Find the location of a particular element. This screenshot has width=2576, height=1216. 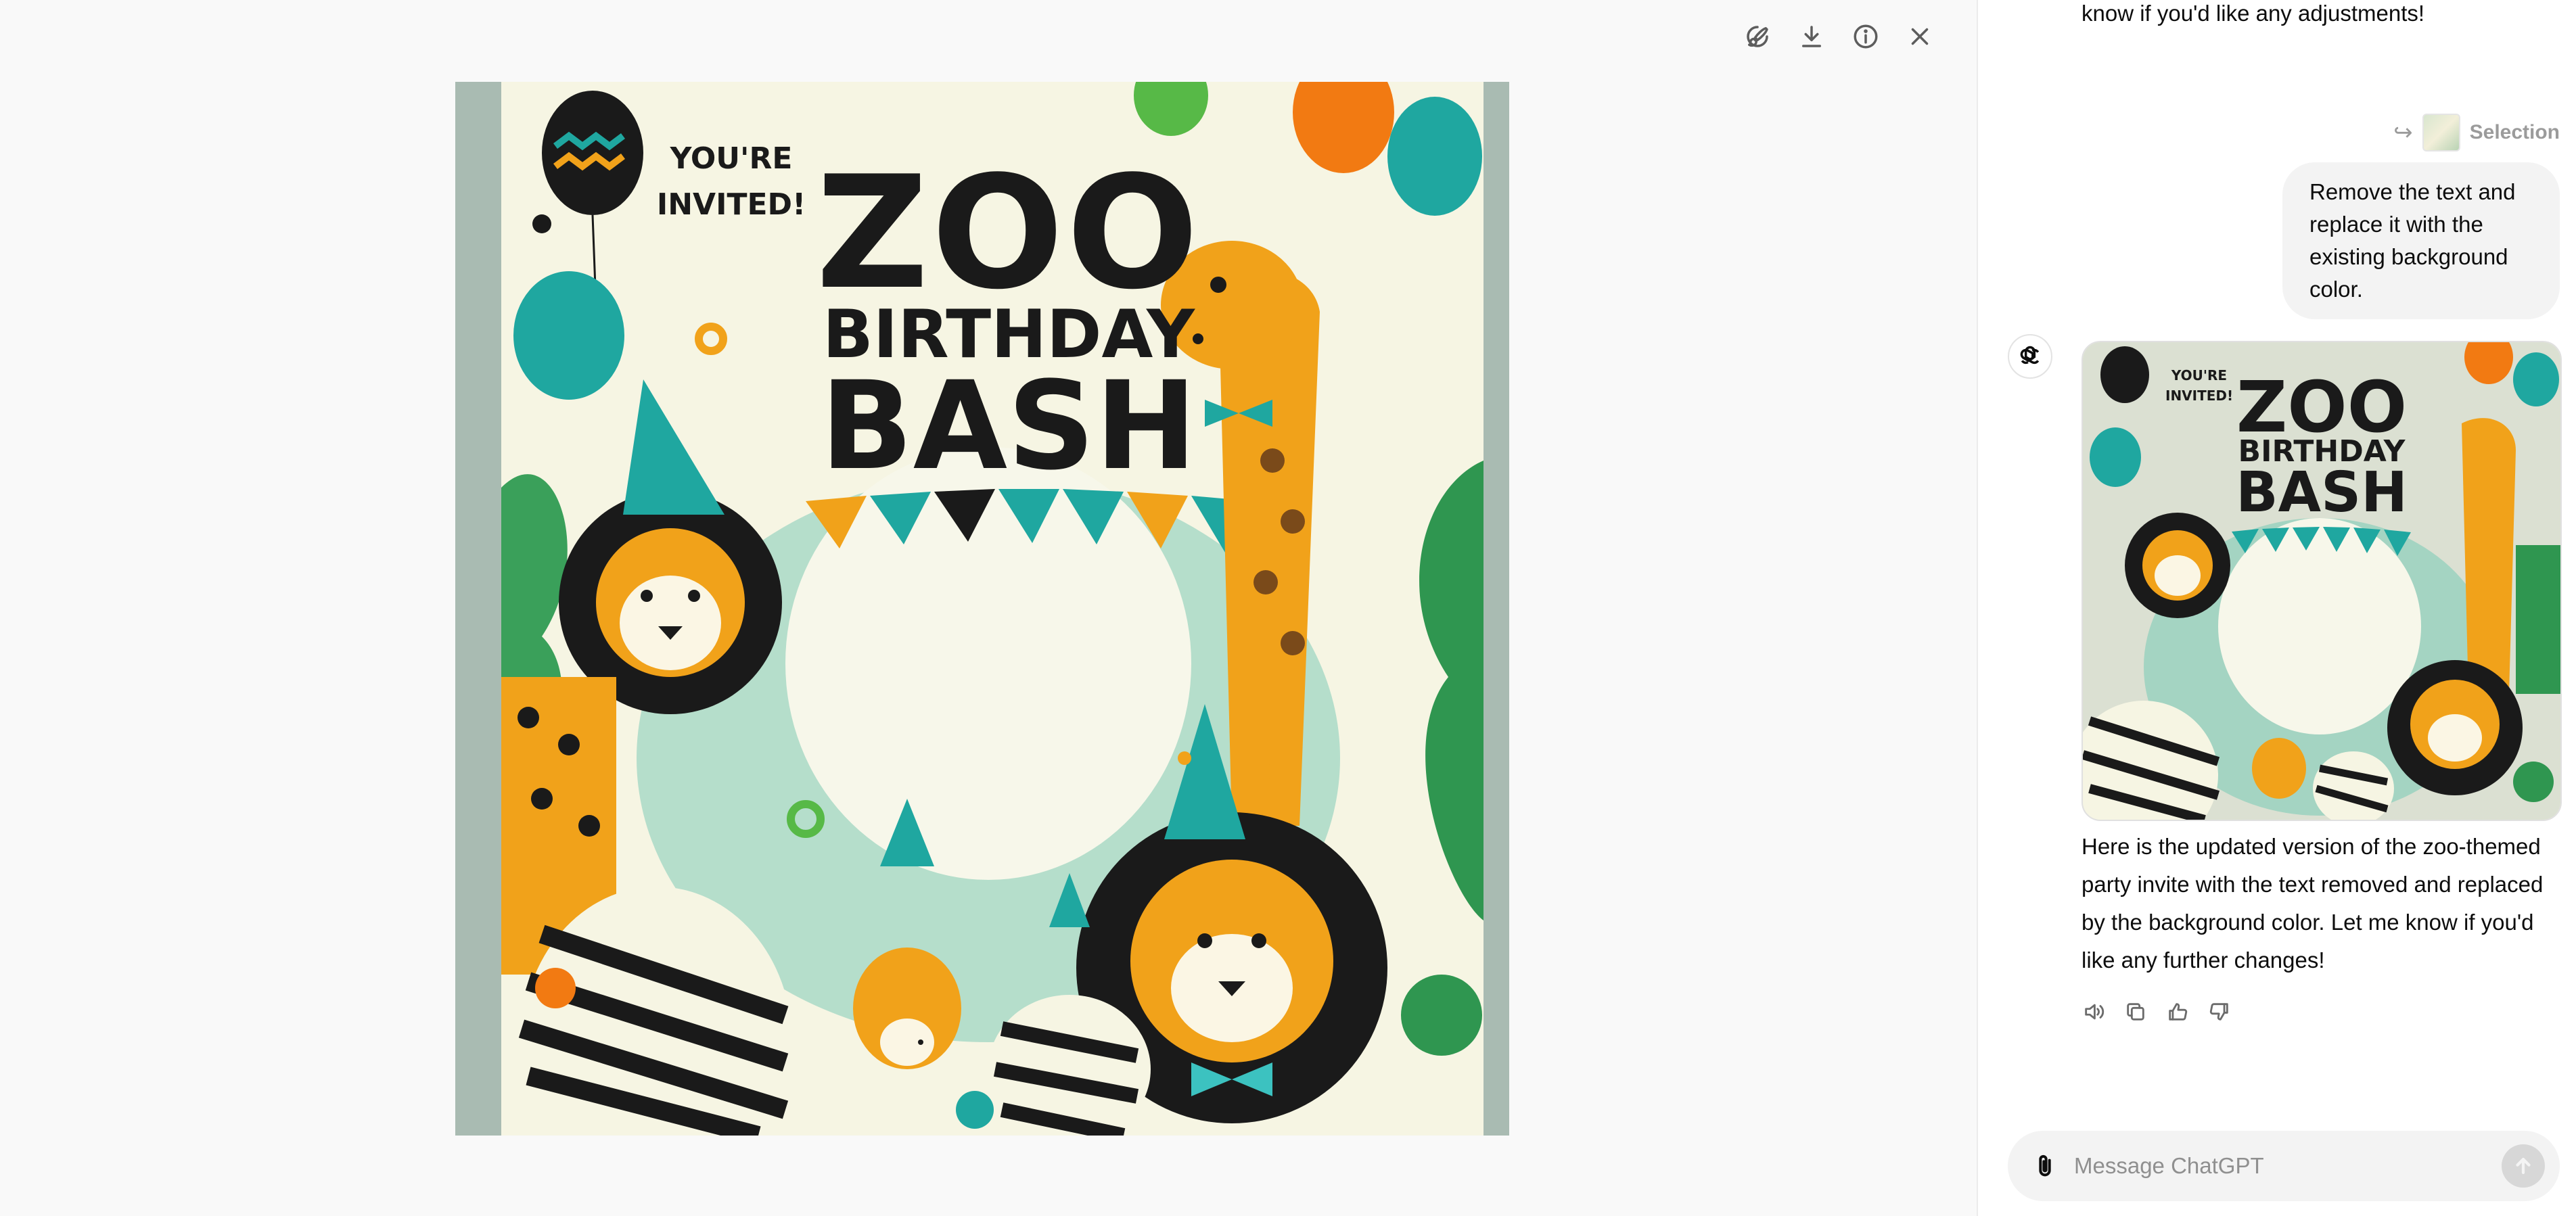

selection-reference: ↪ Selection is located at coordinates (2476, 132).